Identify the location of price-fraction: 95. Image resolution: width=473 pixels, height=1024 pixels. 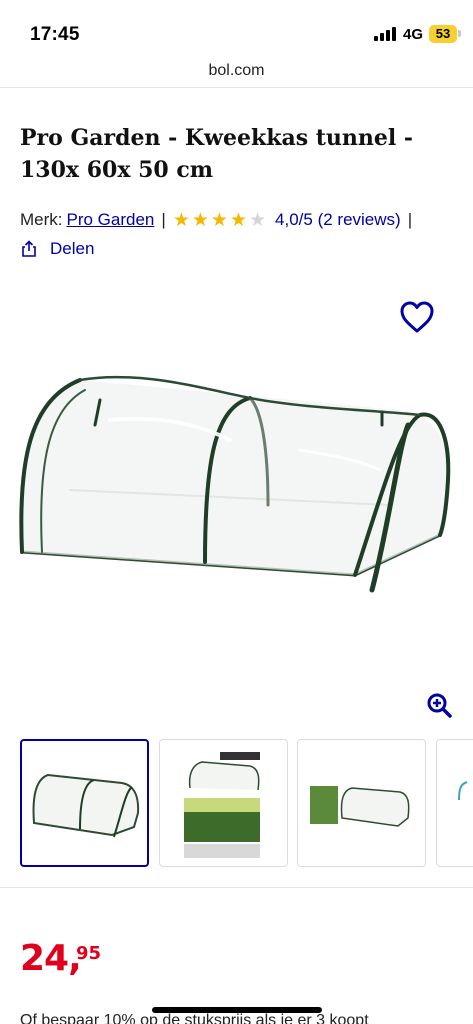
(89, 953).